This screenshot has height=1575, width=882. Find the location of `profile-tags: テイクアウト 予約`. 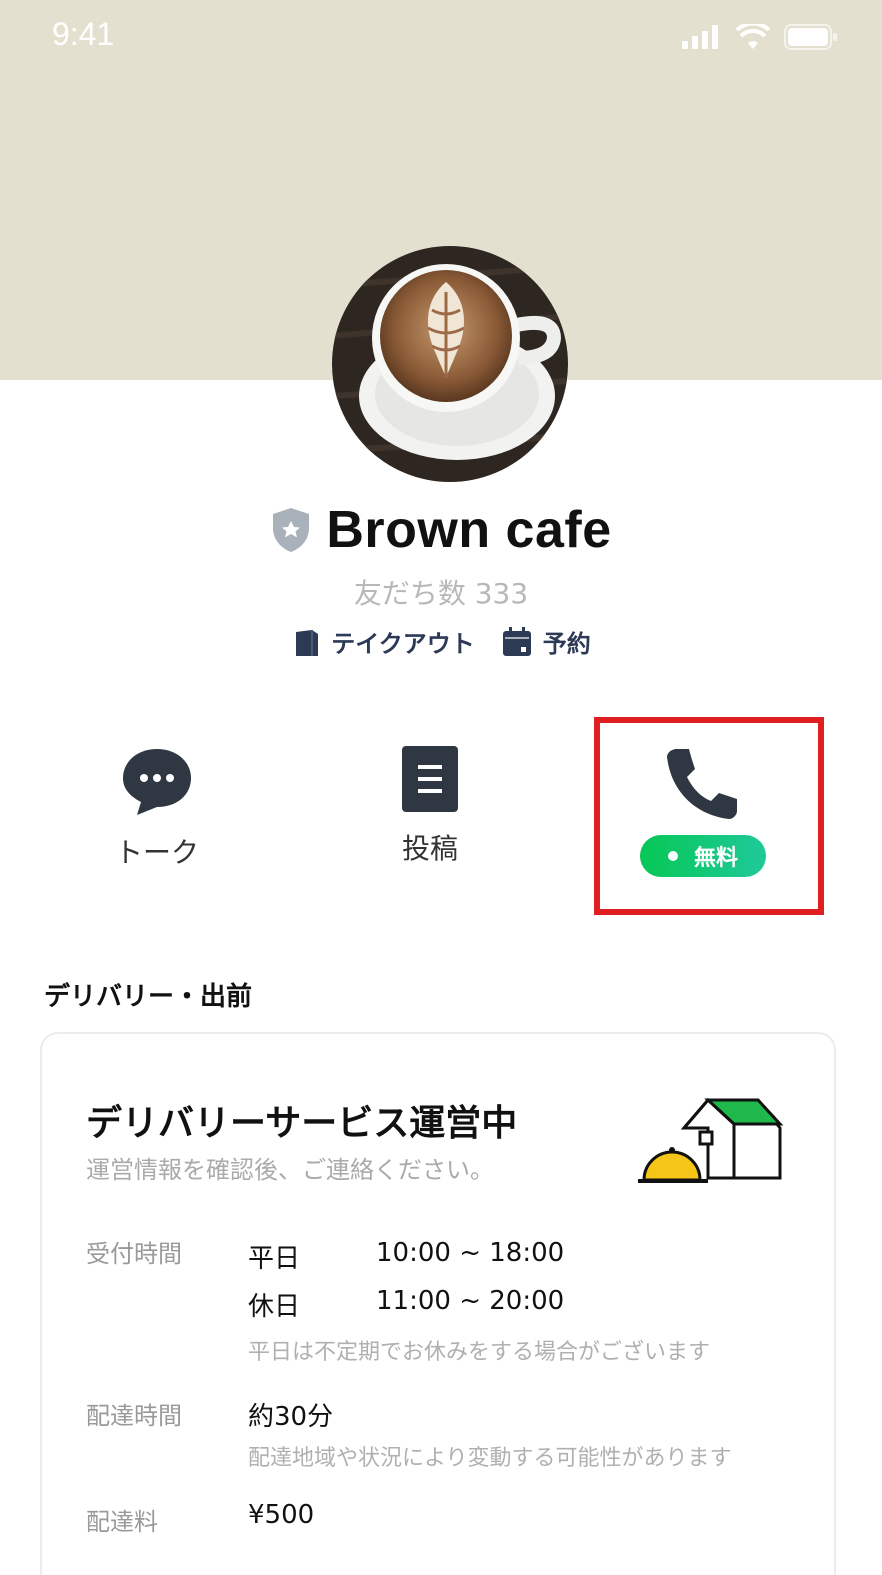

profile-tags: テイクアウト 予約 is located at coordinates (441, 641).